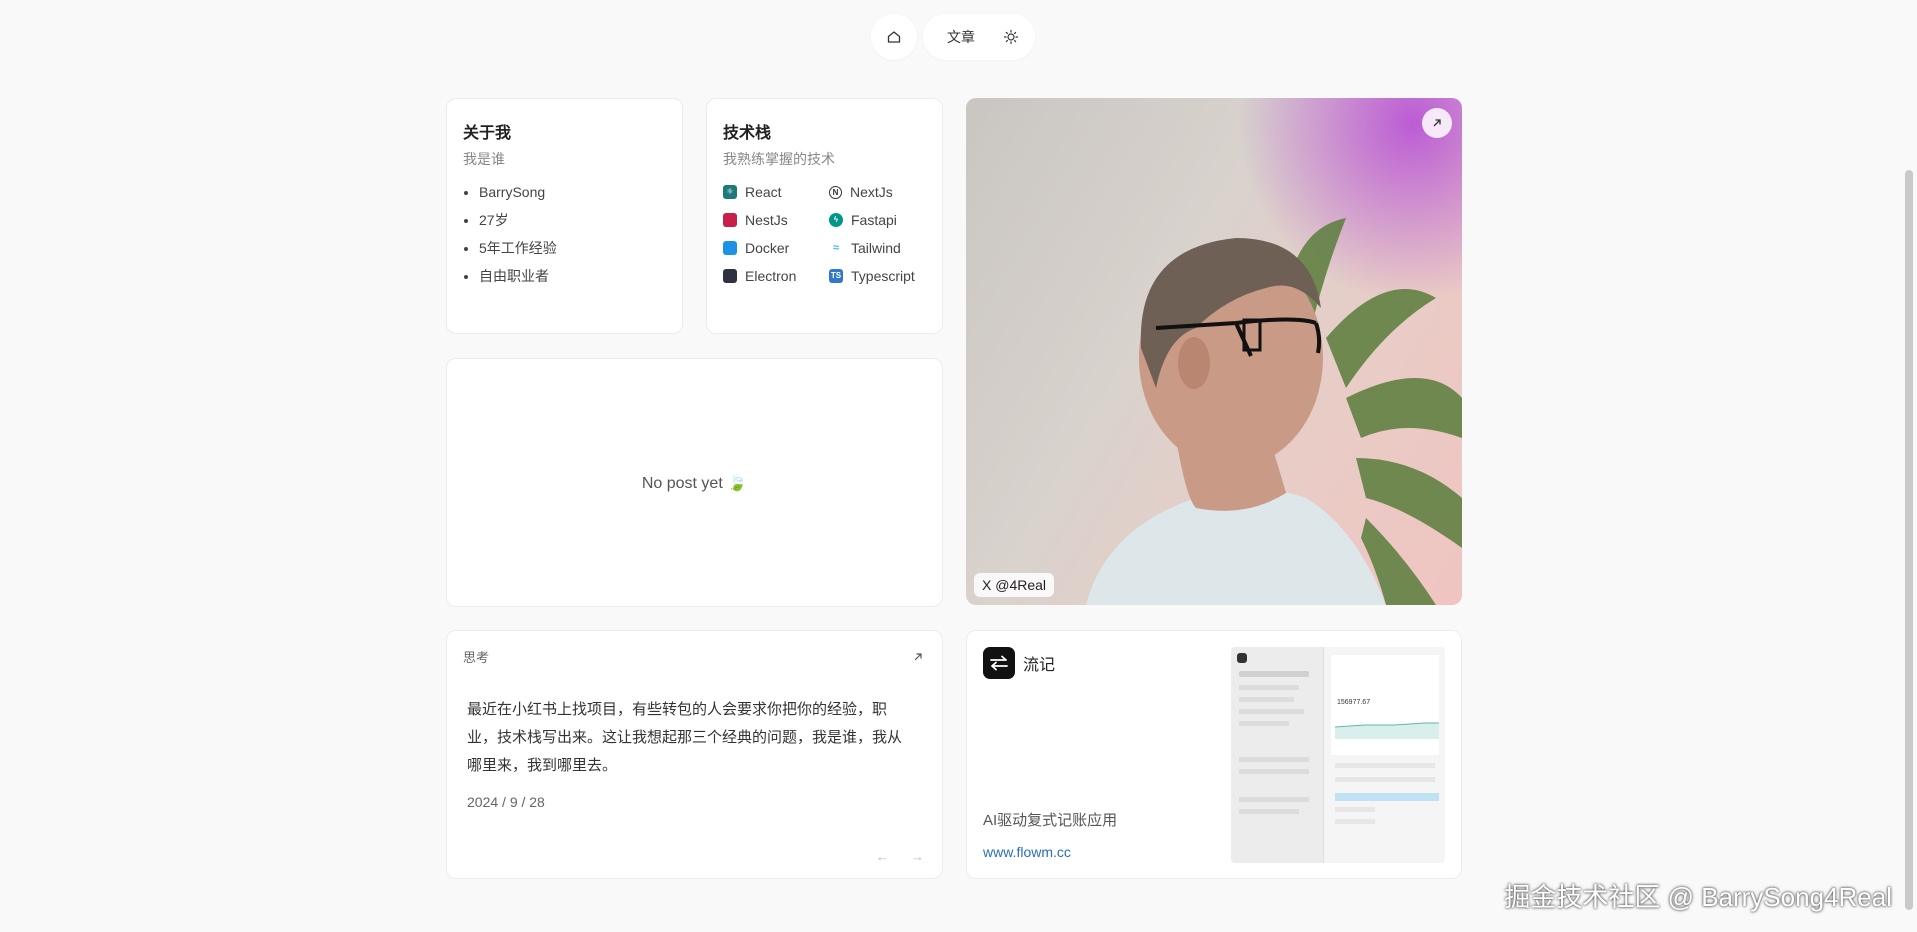 This screenshot has height=932, width=1917. I want to click on tech-label: Electron, so click(771, 276).